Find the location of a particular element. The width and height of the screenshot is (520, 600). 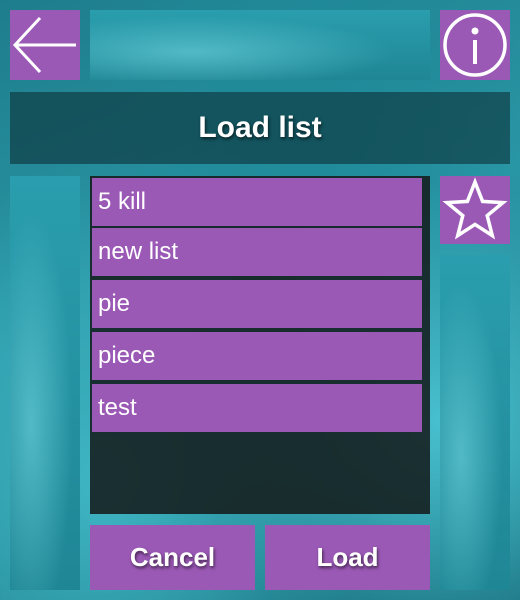

cancel-button: Cancel is located at coordinates (172, 557).